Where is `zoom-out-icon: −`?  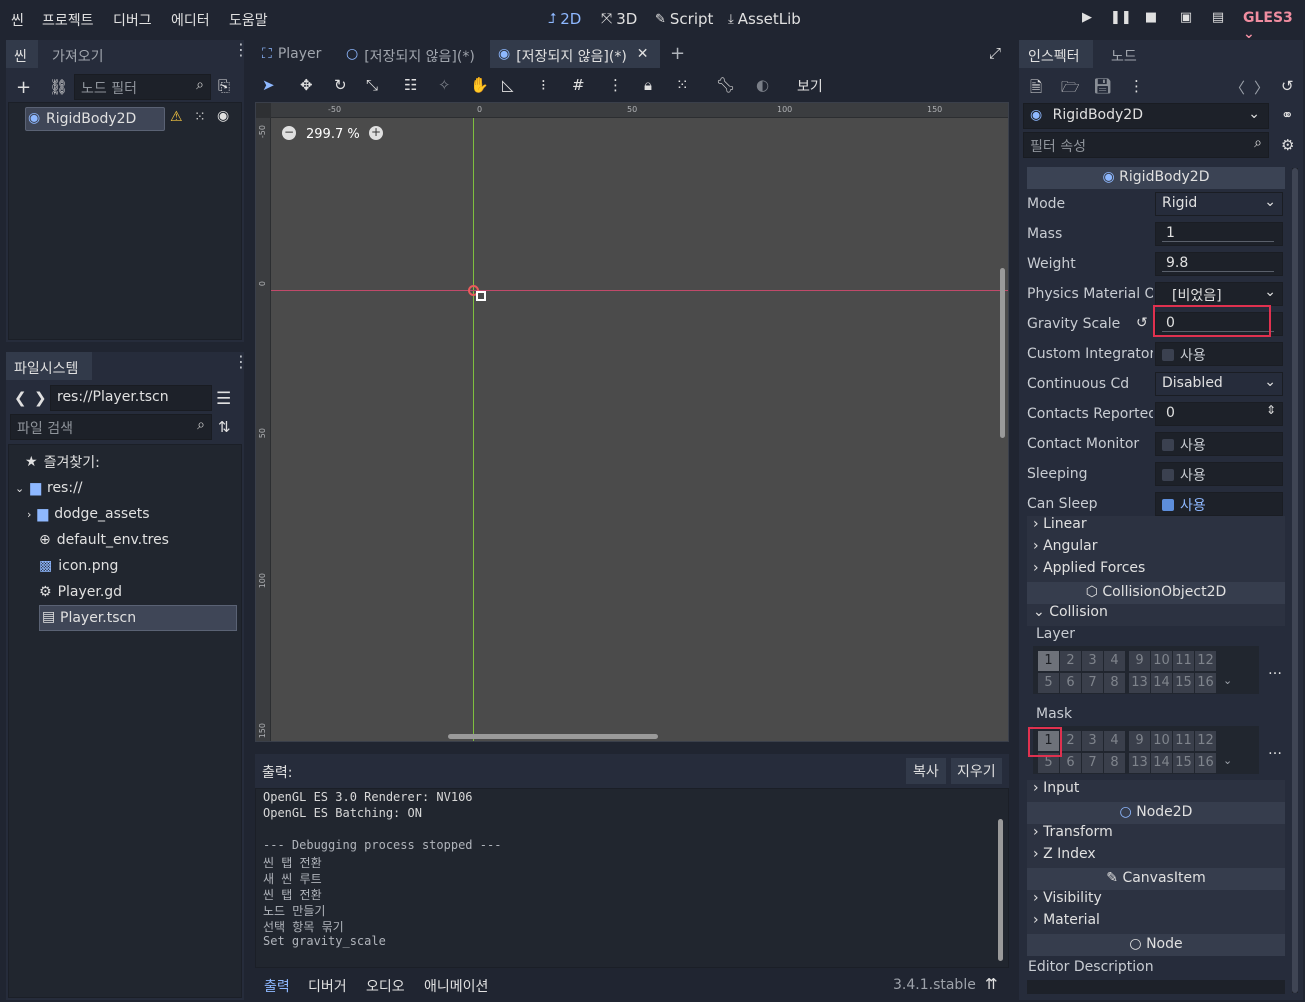 zoom-out-icon: − is located at coordinates (289, 133).